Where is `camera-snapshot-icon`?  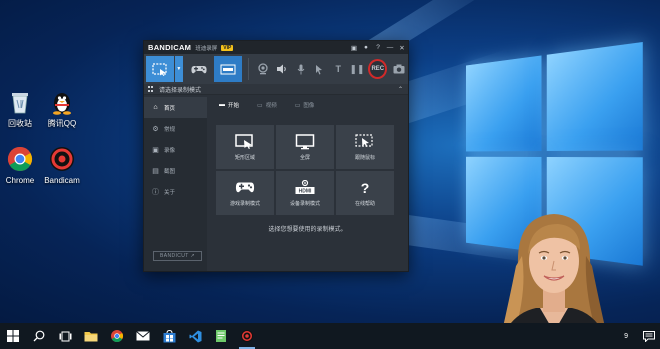
camera-snapshot-icon is located at coordinates (398, 69).